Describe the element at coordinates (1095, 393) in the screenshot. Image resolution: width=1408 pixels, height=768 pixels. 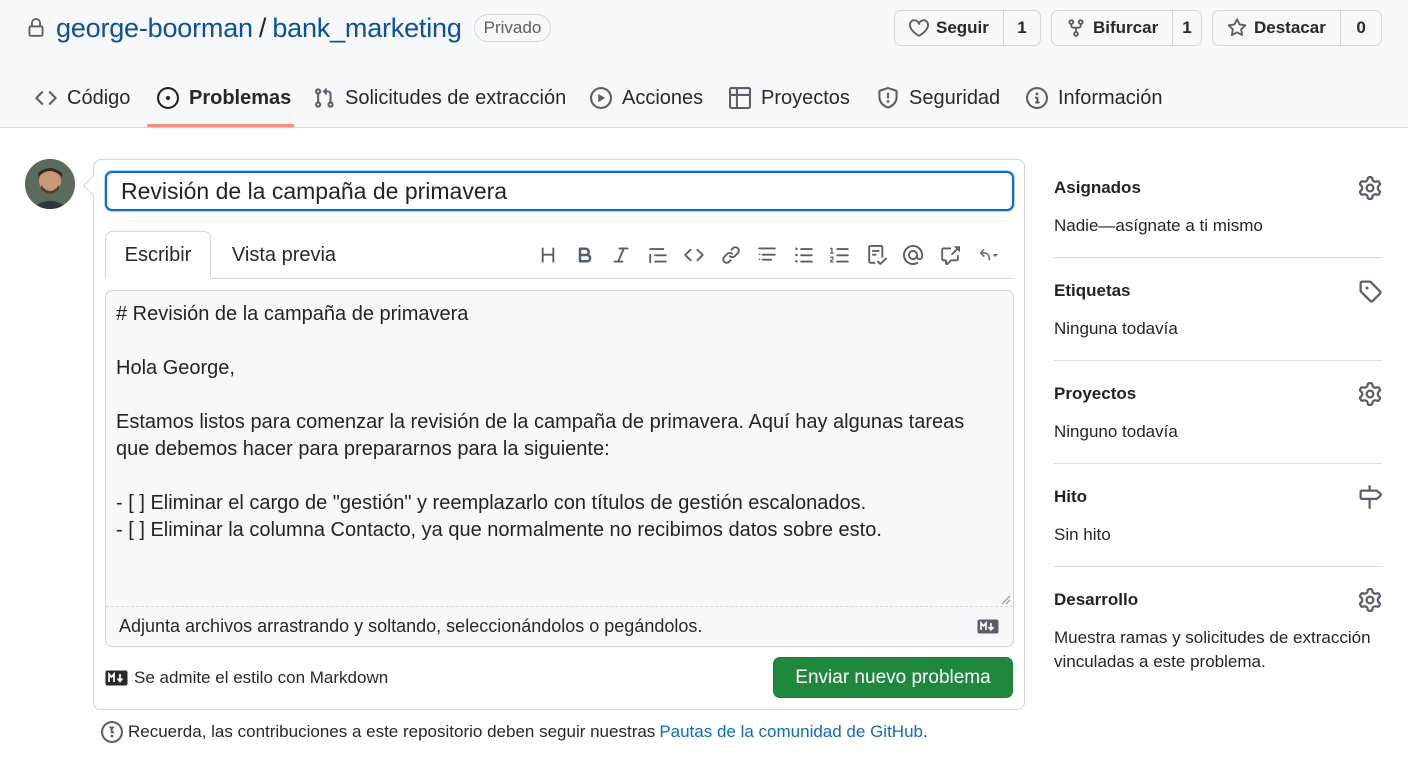
I see `sidebar-projects-title: Proyectos` at that location.